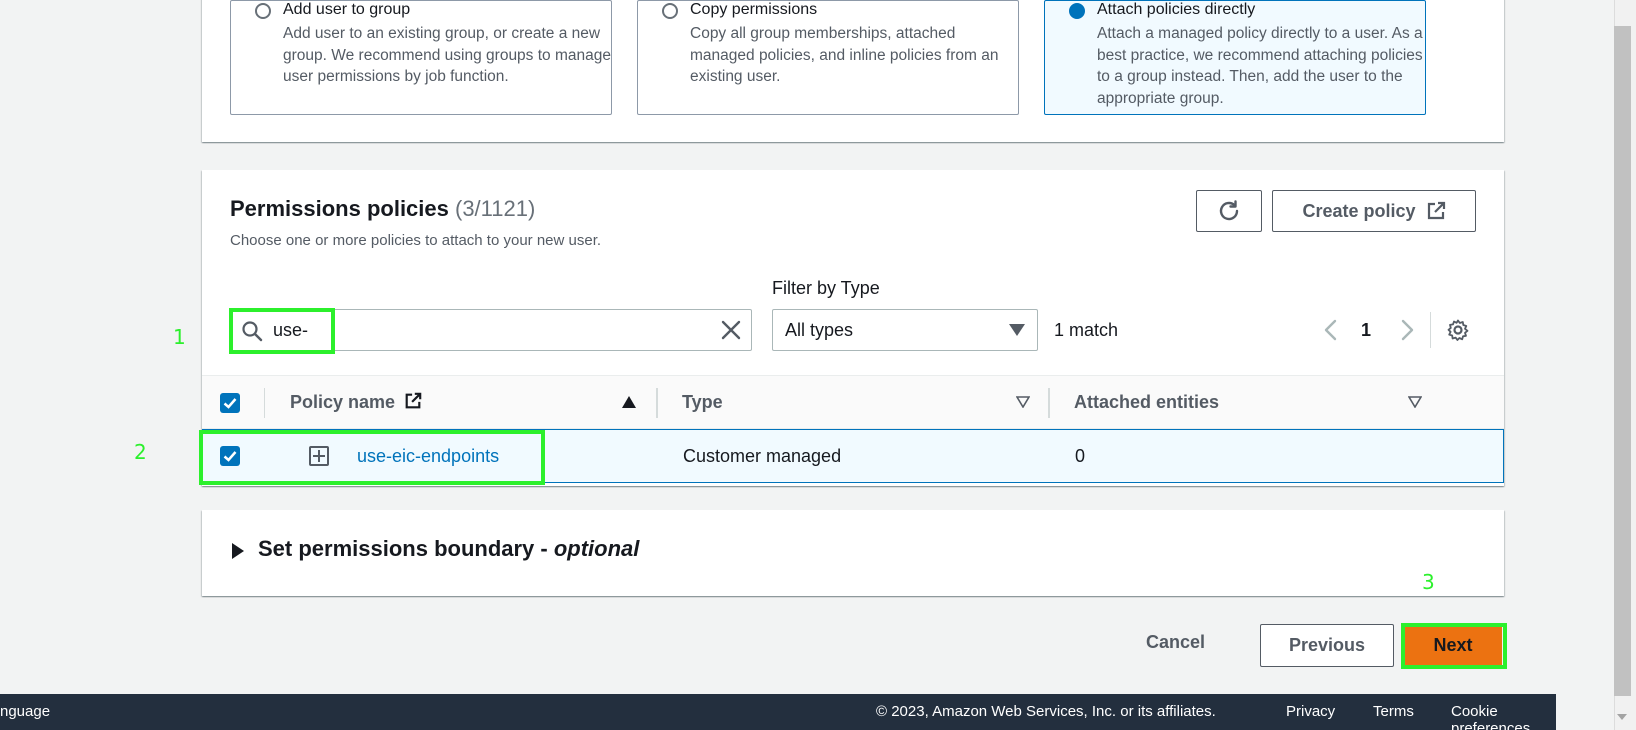  Describe the element at coordinates (428, 456) in the screenshot. I see `policy-name-link: use-eic-endpoints` at that location.